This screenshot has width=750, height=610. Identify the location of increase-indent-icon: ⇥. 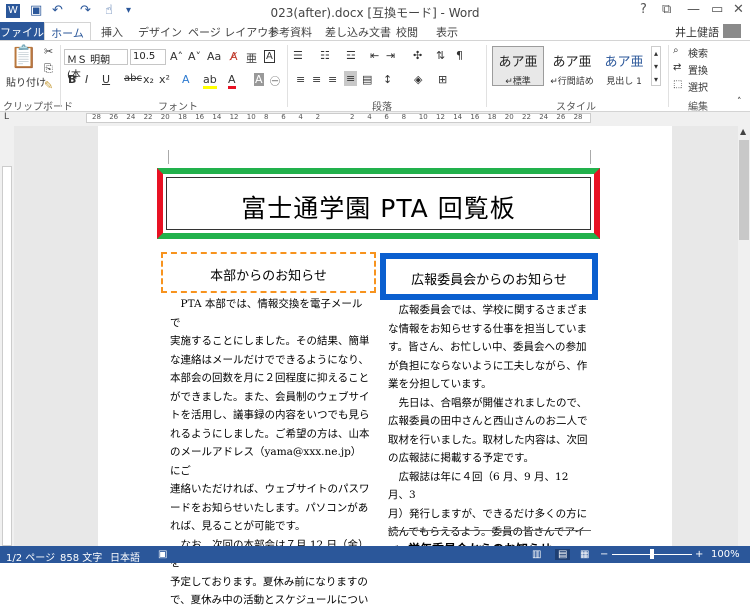
(390, 55).